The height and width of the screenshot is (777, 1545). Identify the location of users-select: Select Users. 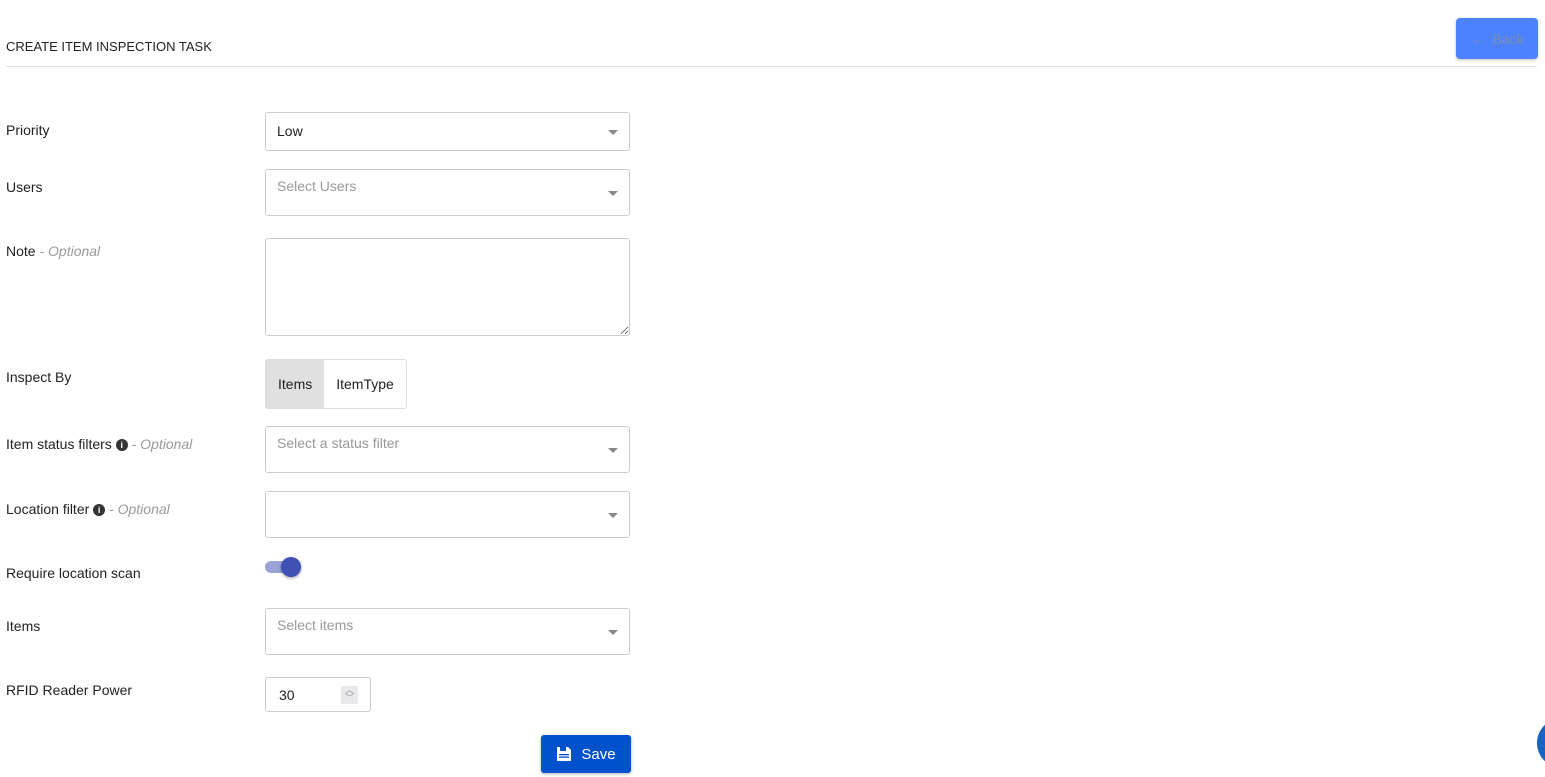
(447, 192).